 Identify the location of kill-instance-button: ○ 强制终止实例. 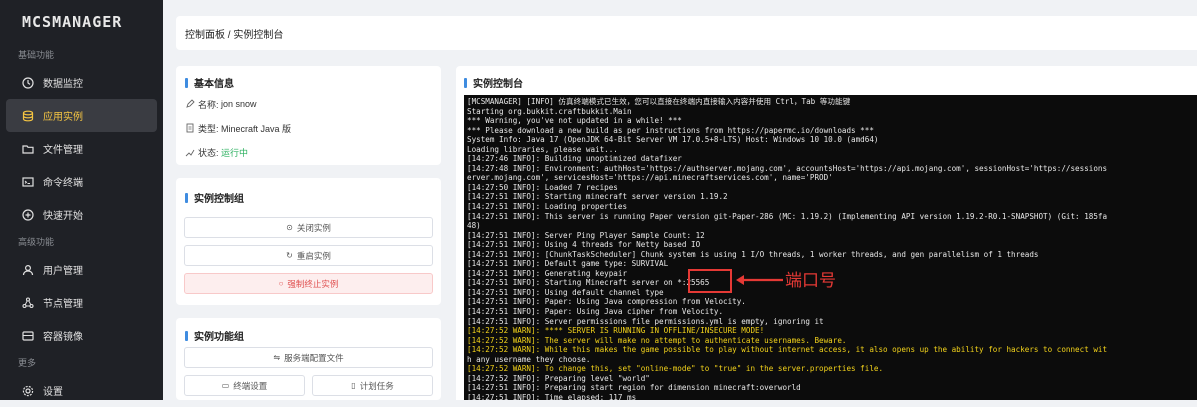
(308, 283).